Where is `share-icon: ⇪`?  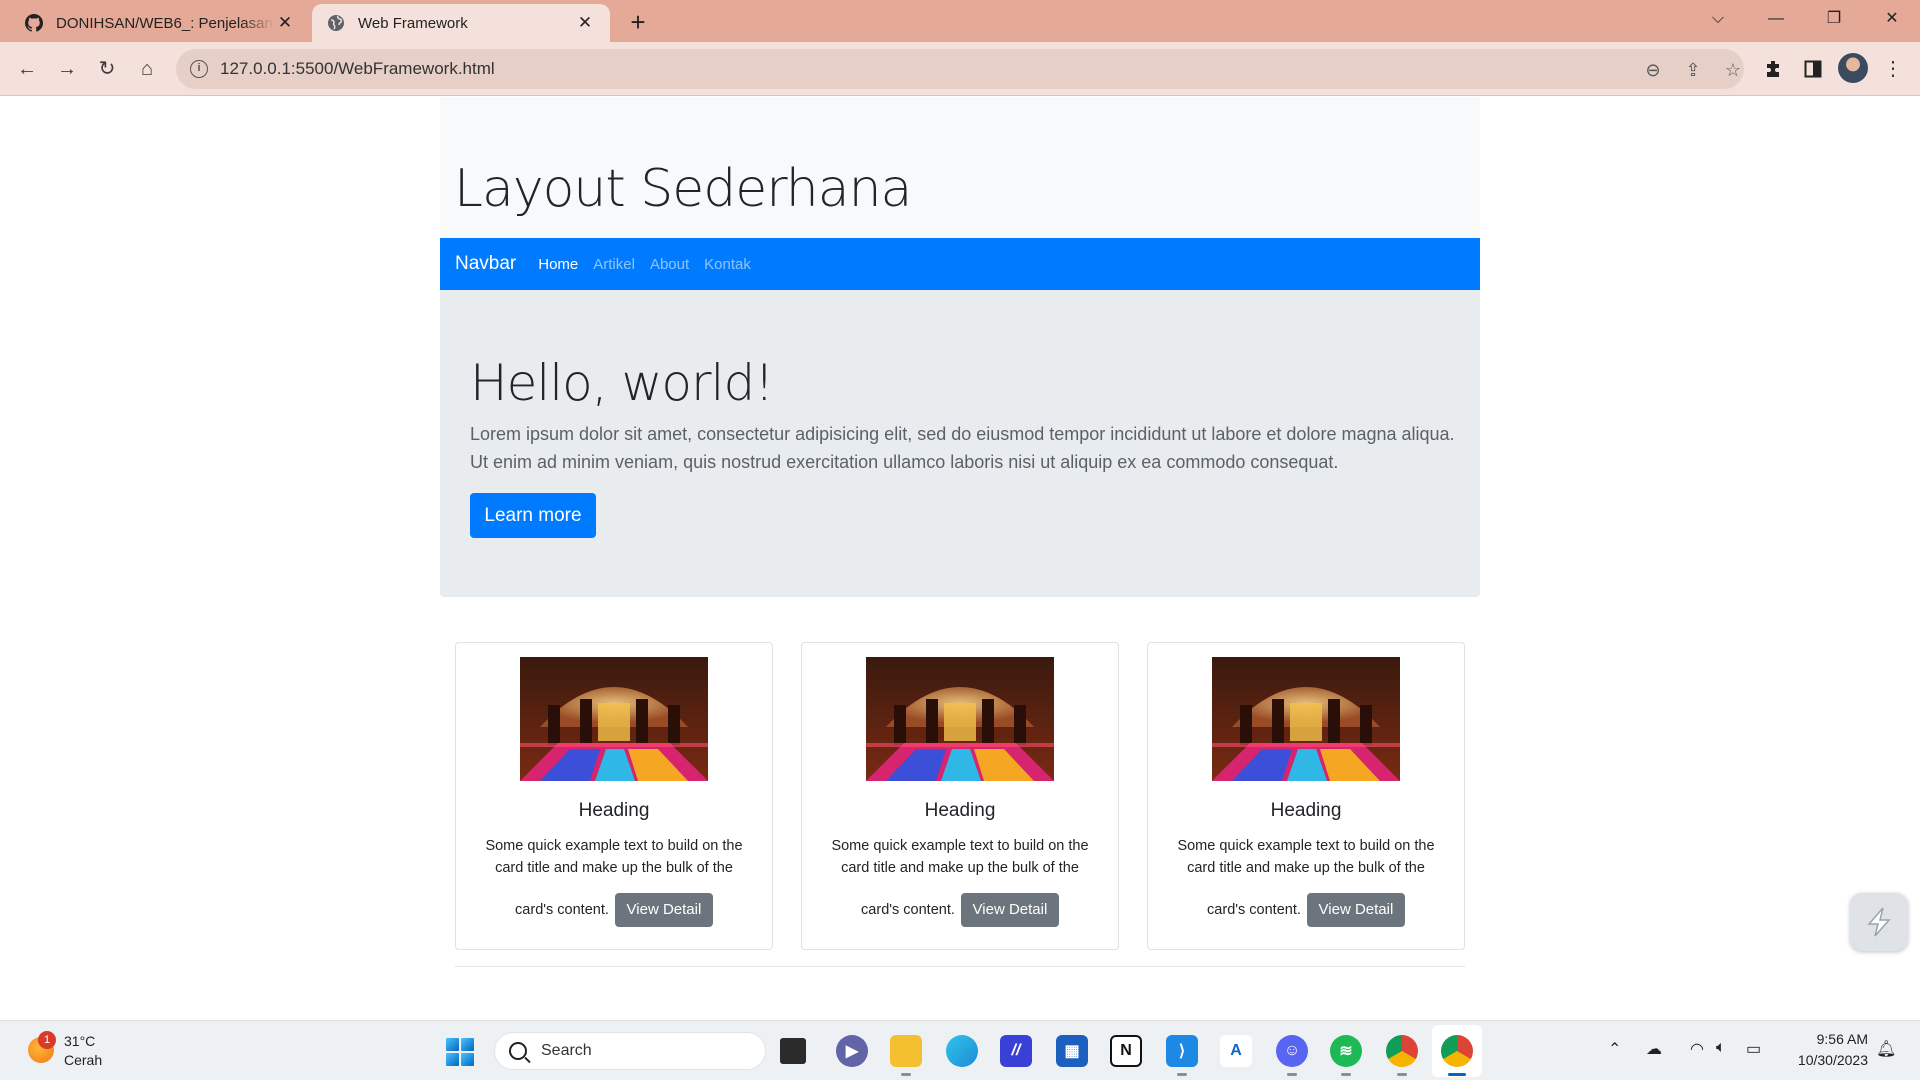 share-icon: ⇪ is located at coordinates (1693, 70).